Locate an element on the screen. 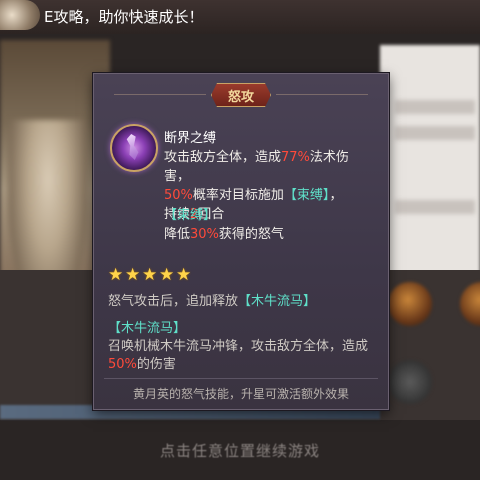 The image size is (480, 480). tag-divider-right is located at coordinates (322, 94).